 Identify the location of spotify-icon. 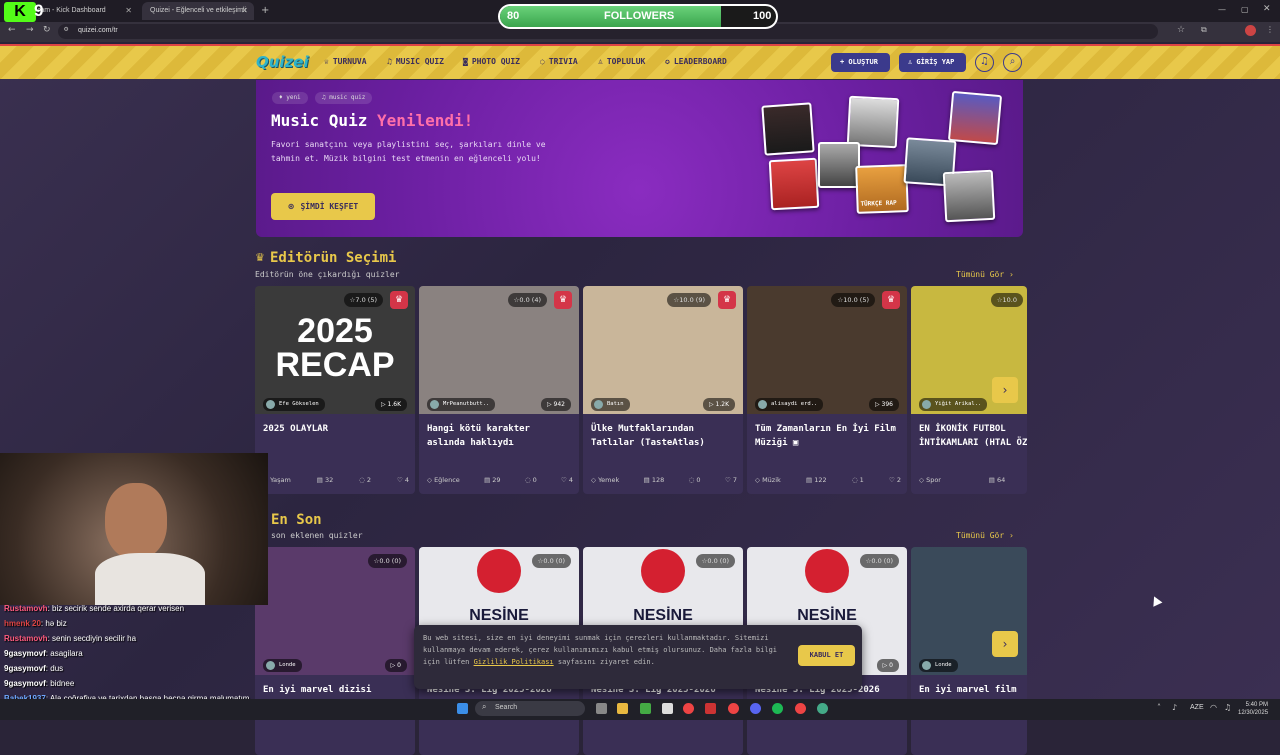
(777, 708).